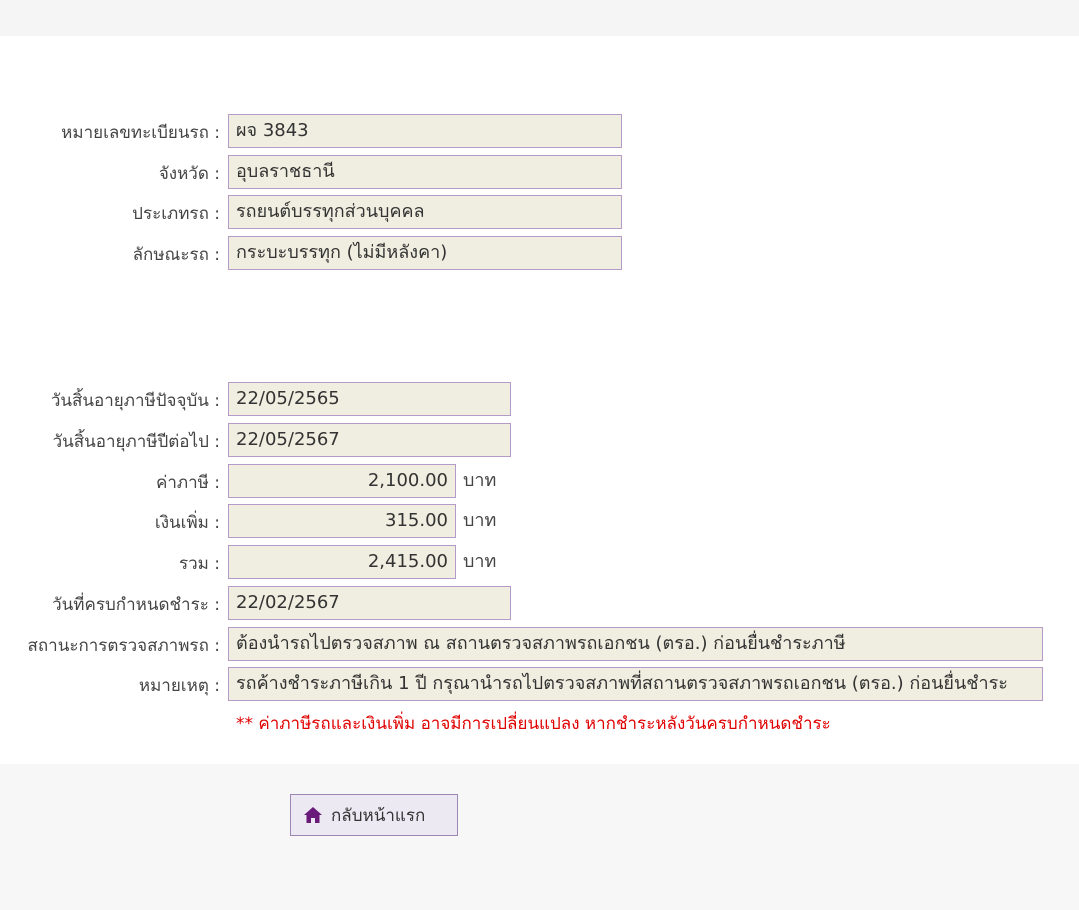  Describe the element at coordinates (179, 686) in the screenshot. I see `remark-label: หมายเหตุ :` at that location.